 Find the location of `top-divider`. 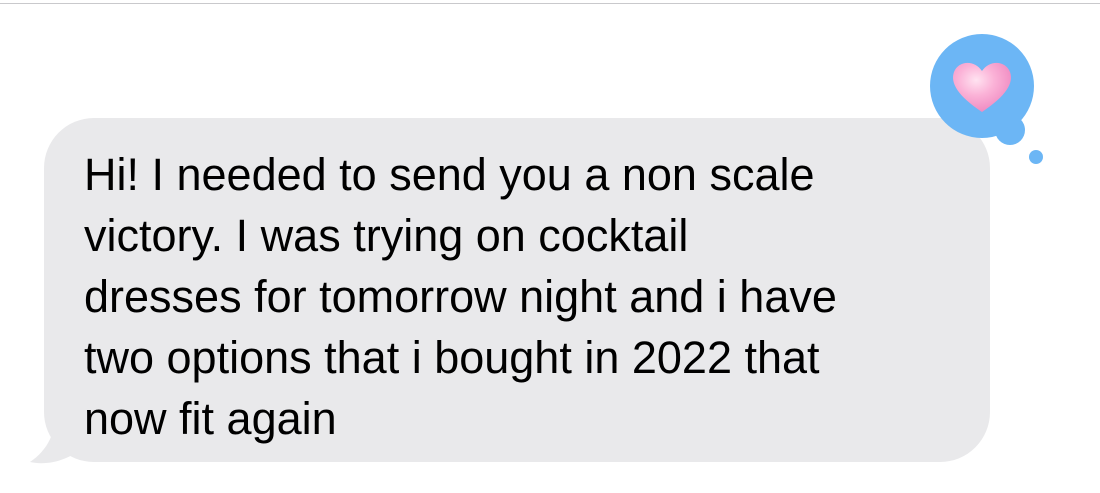

top-divider is located at coordinates (550, 2).